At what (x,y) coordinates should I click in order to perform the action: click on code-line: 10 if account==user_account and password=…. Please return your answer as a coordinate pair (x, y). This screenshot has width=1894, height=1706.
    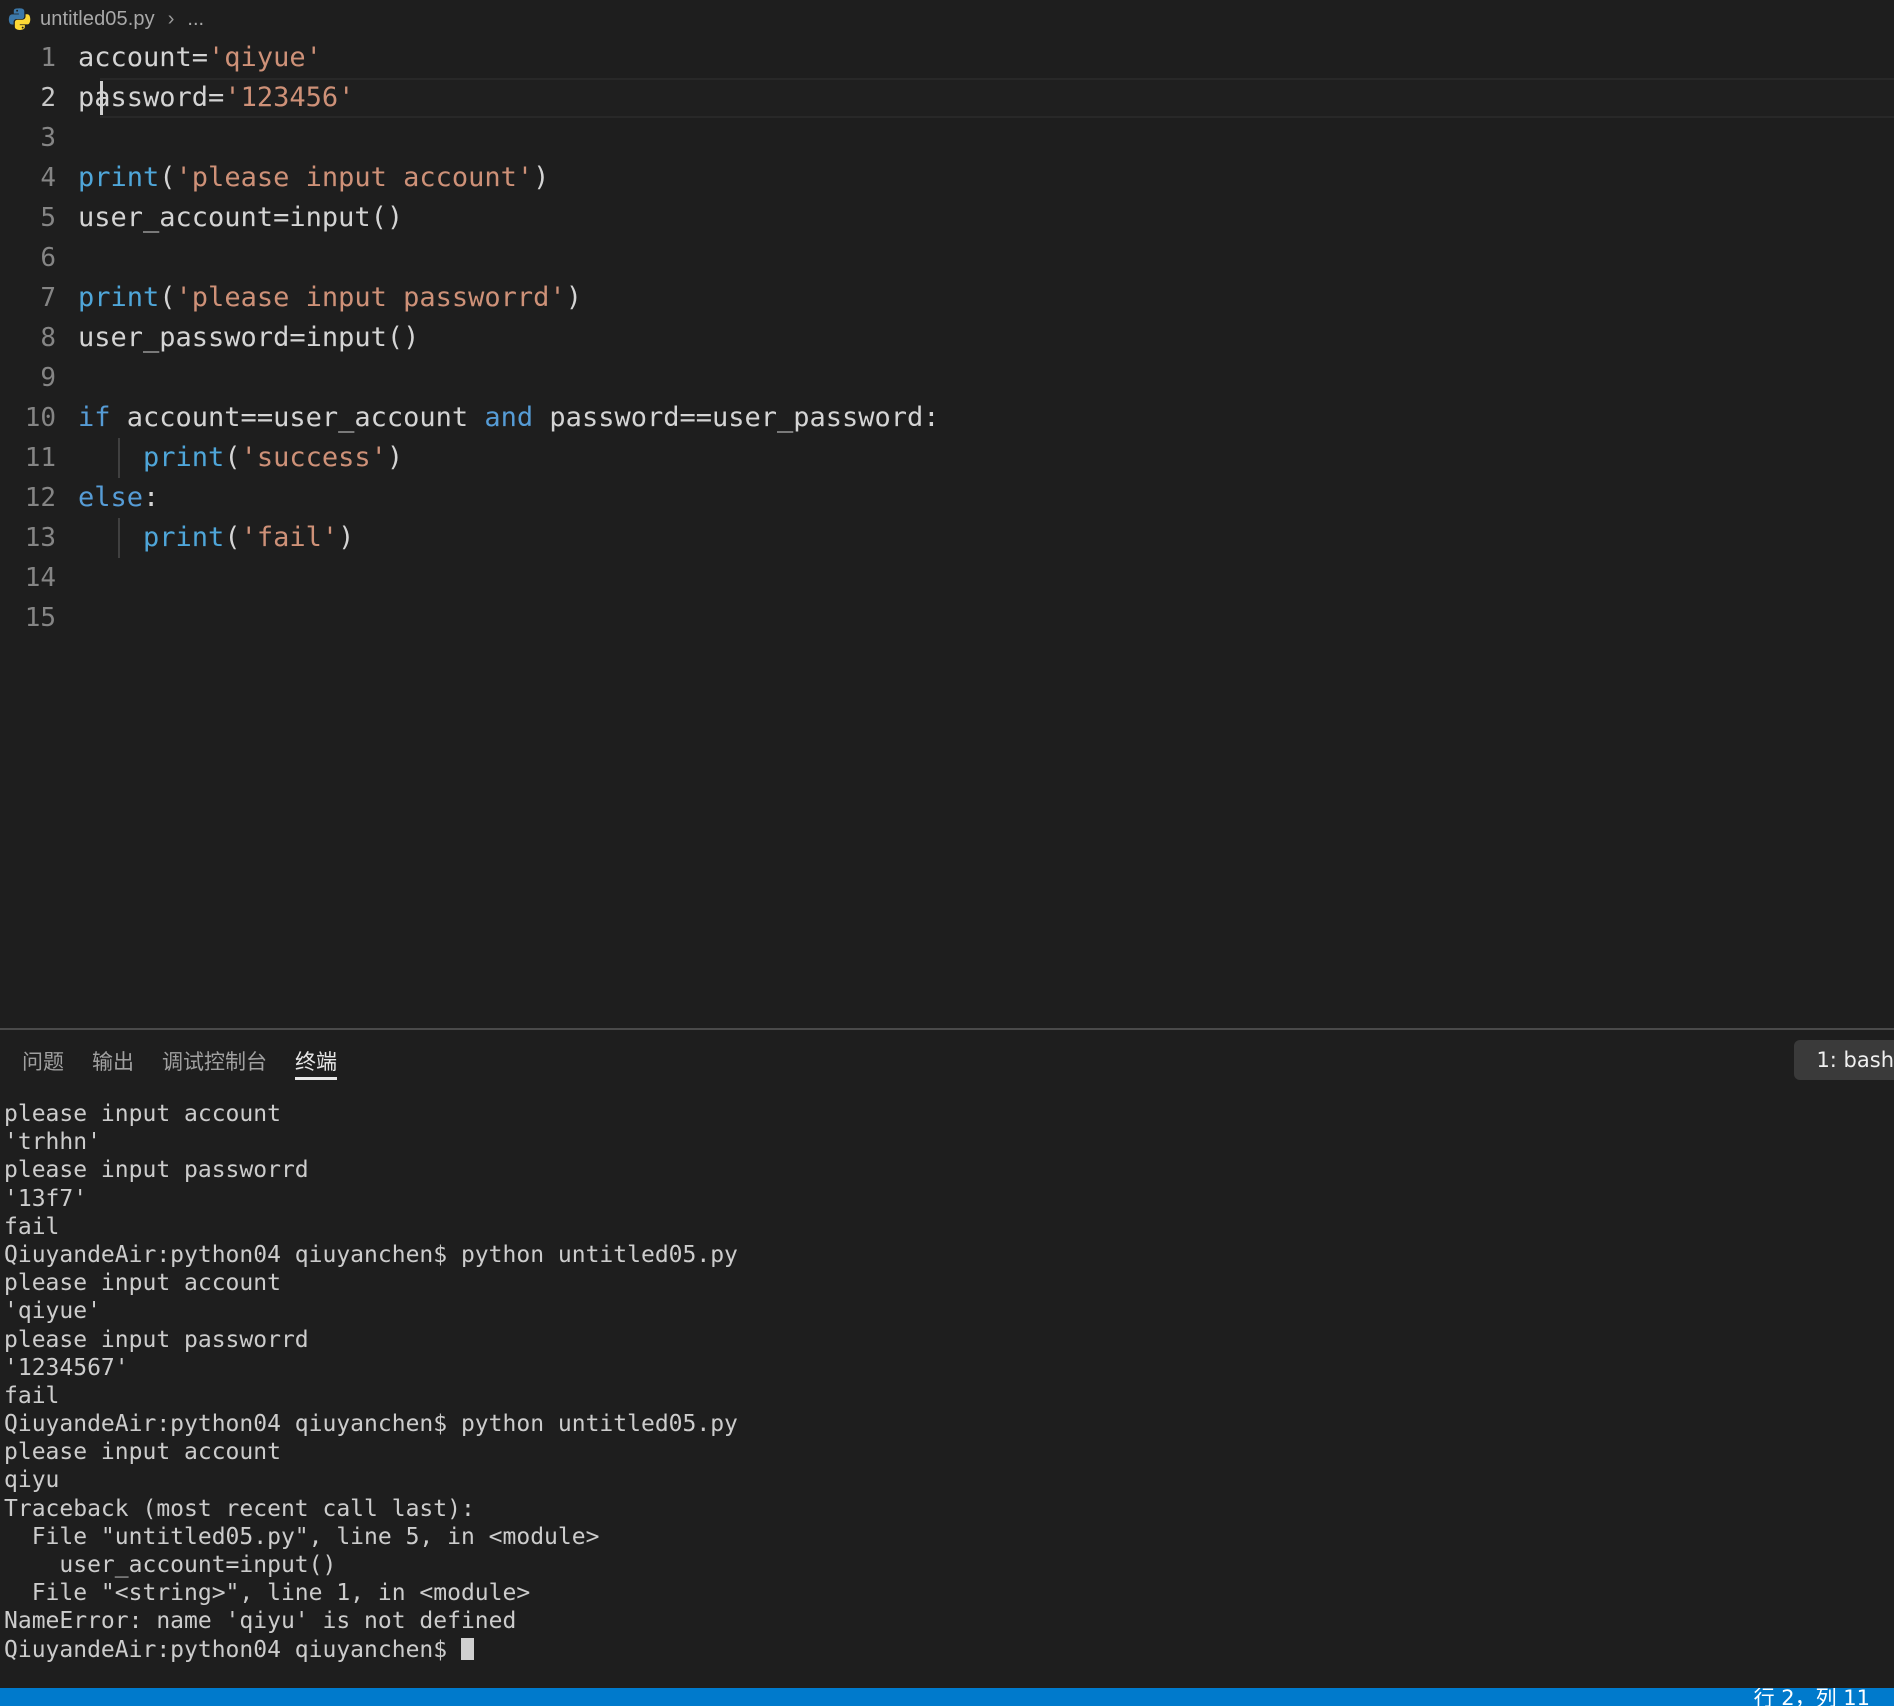
    Looking at the image, I should click on (947, 418).